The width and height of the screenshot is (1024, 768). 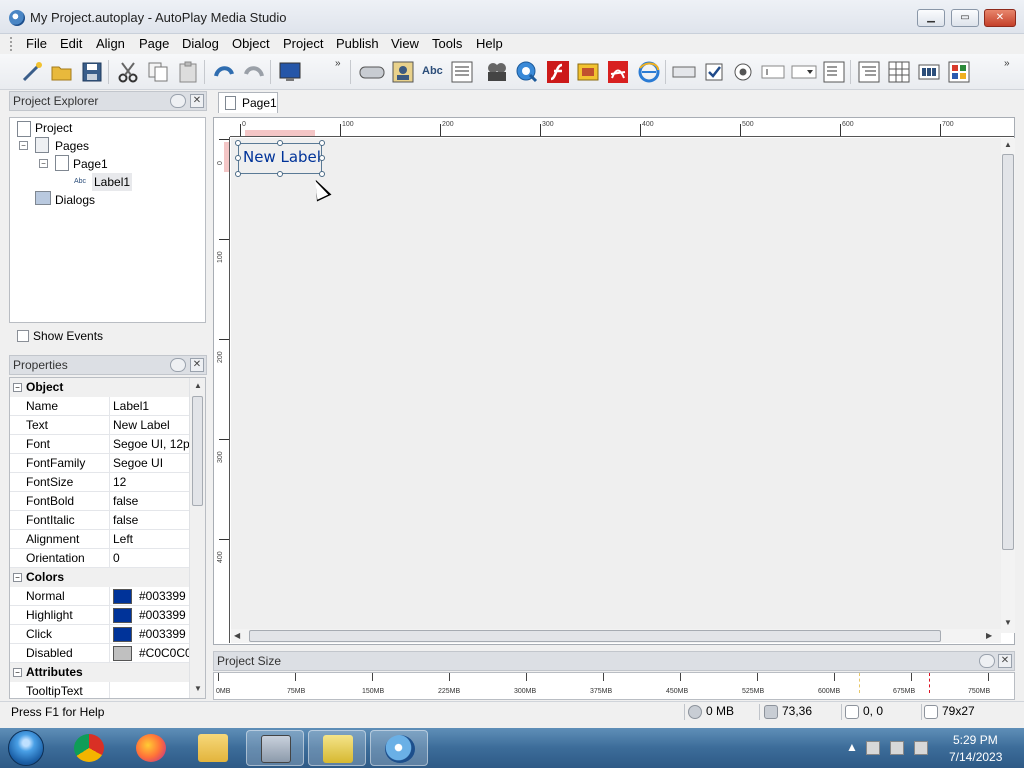 What do you see at coordinates (975, 740) in the screenshot?
I see `clock-time: 5:29 PM` at bounding box center [975, 740].